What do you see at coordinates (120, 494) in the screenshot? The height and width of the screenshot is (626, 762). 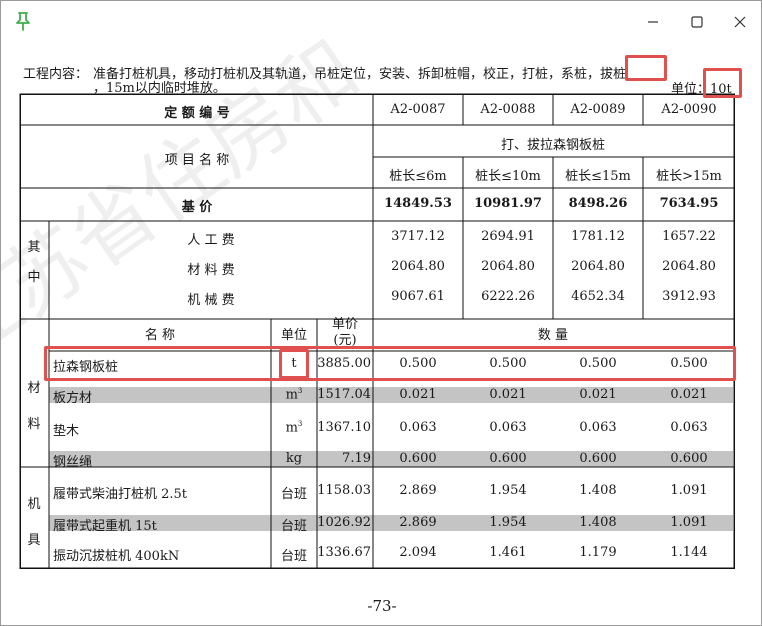 I see `machine-name: 履带式柴油打桩机 2.5t` at bounding box center [120, 494].